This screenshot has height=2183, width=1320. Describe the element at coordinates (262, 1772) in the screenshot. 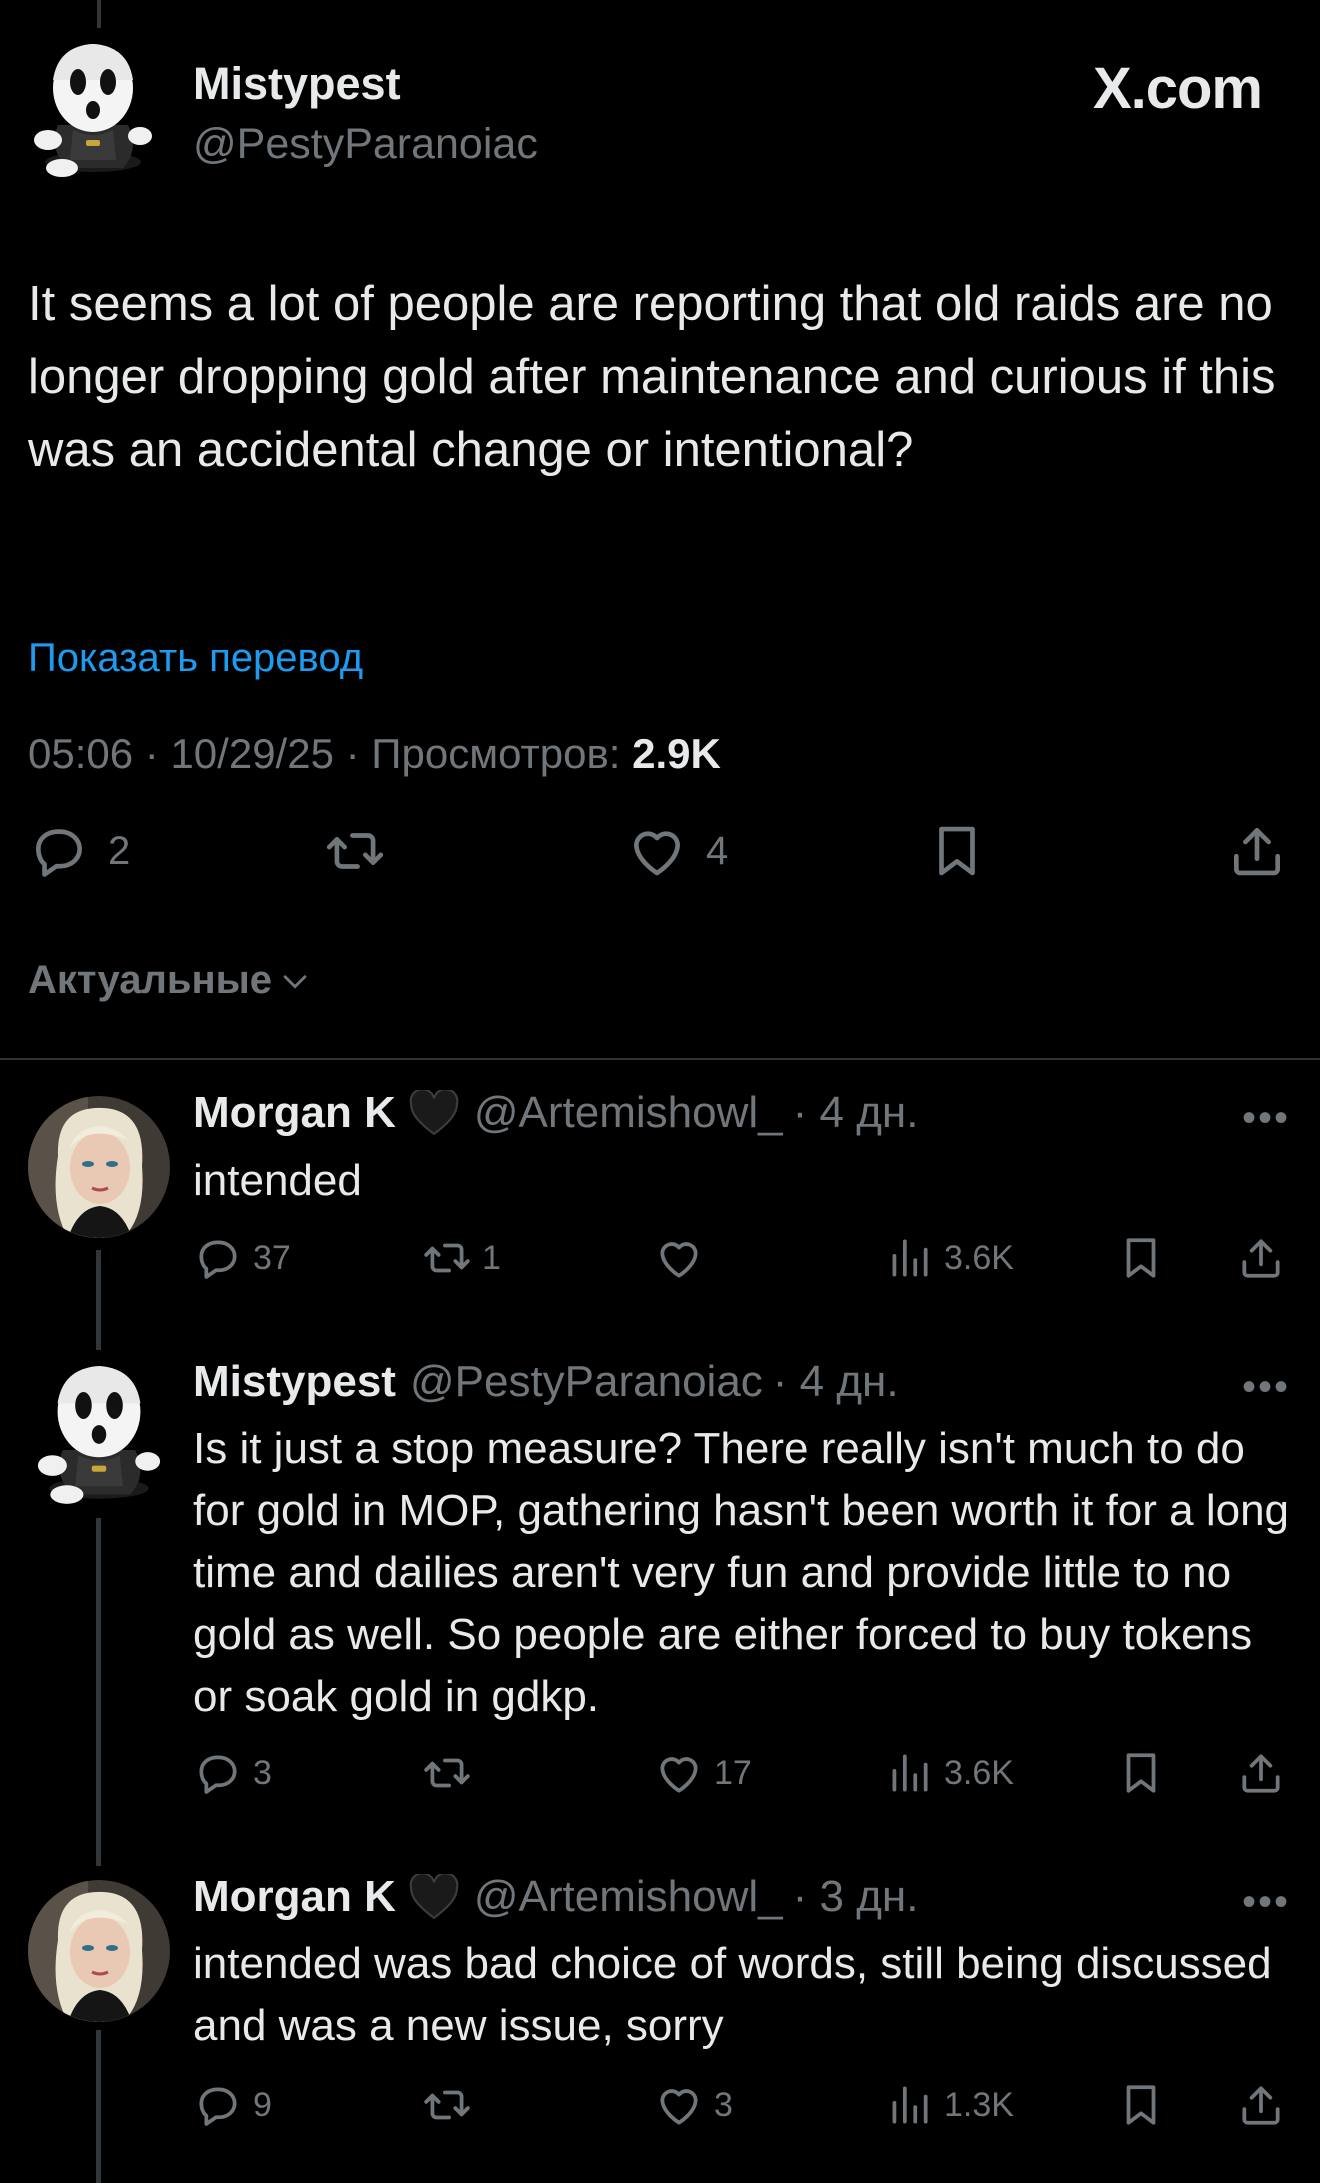

I see `reply-count: 3` at that location.